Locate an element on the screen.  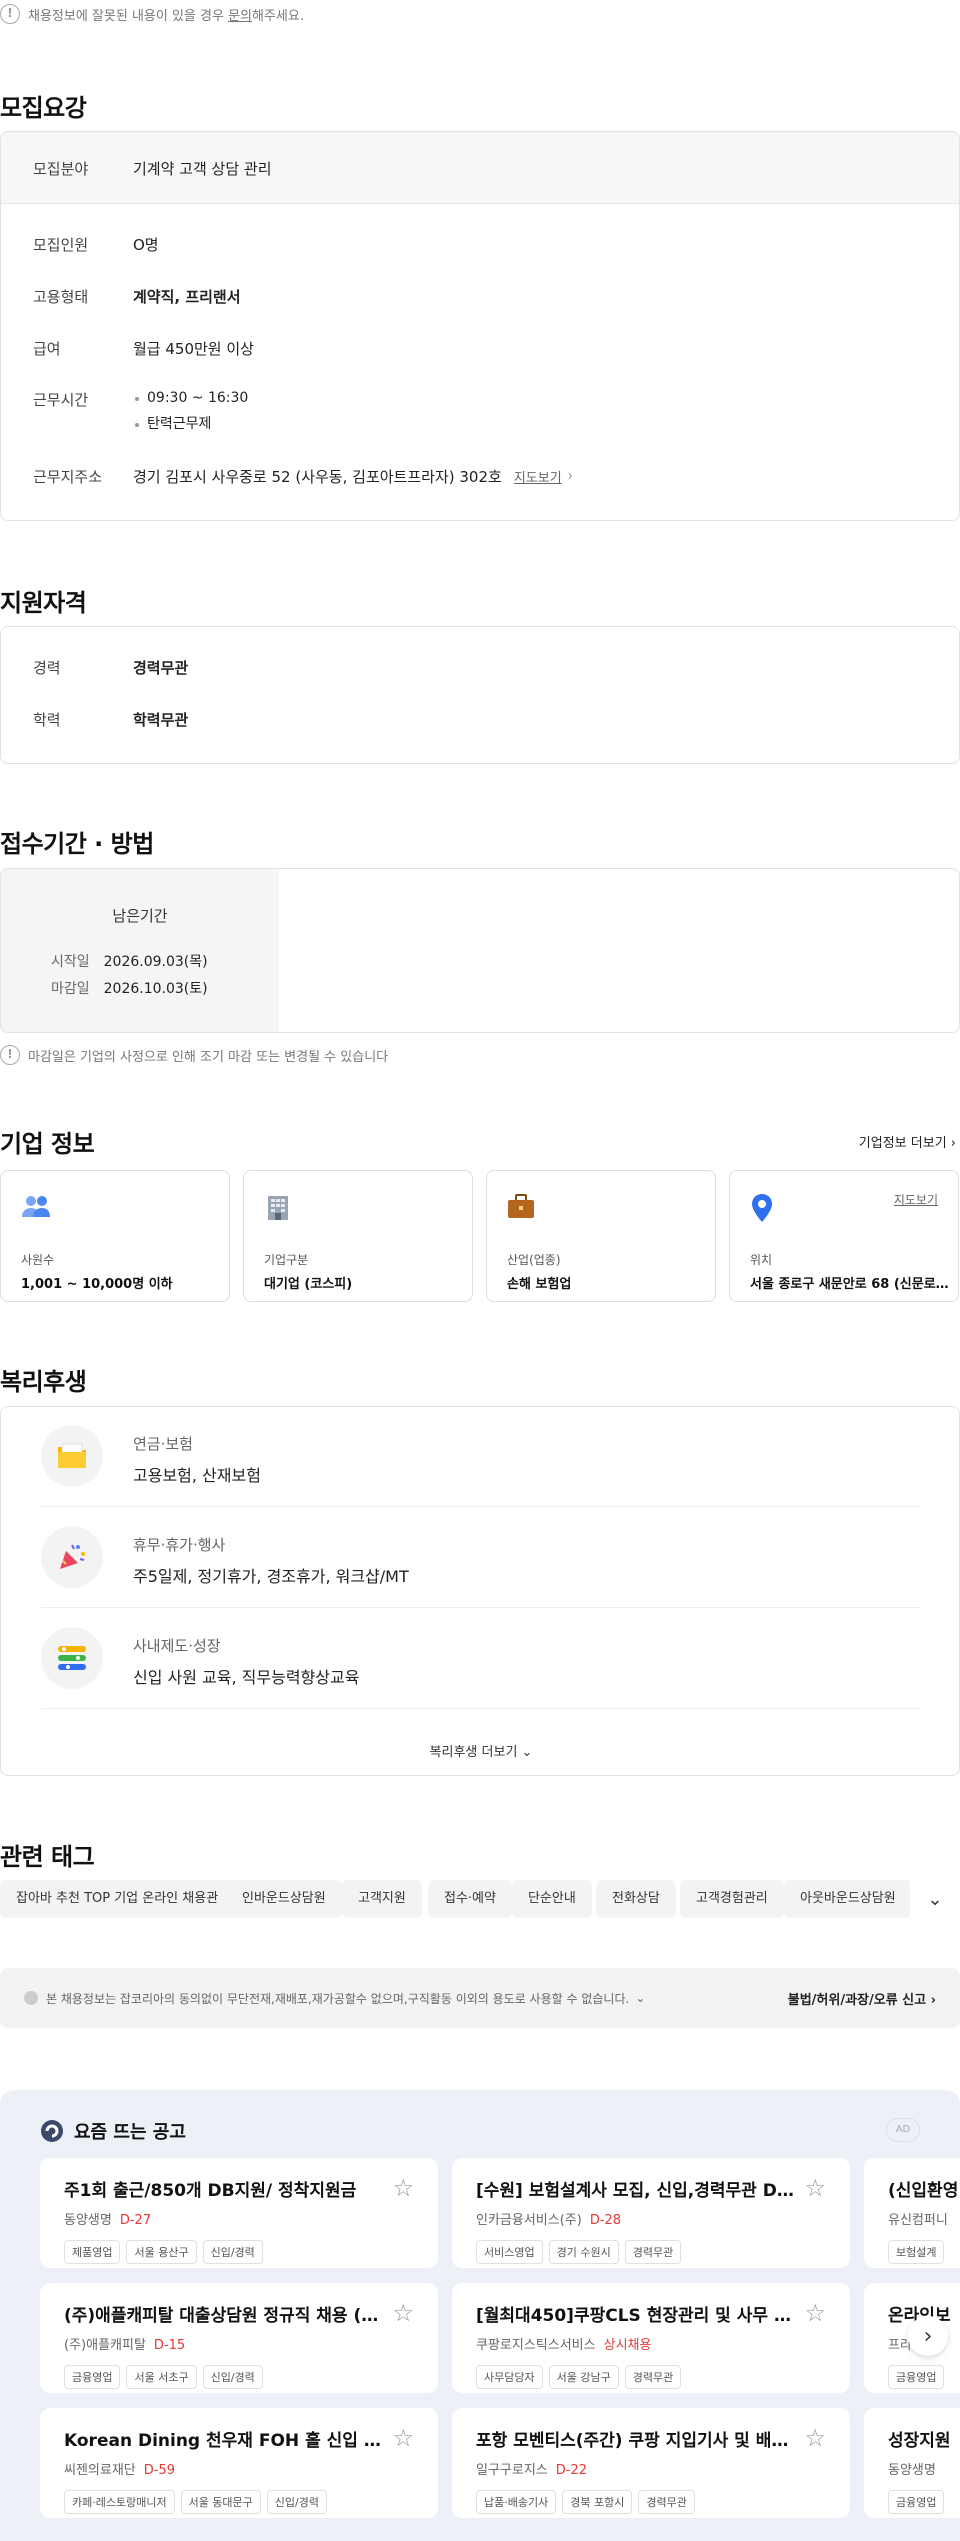
job-card: 성장지원 동양생명 금융영업 is located at coordinates (912, 2463).